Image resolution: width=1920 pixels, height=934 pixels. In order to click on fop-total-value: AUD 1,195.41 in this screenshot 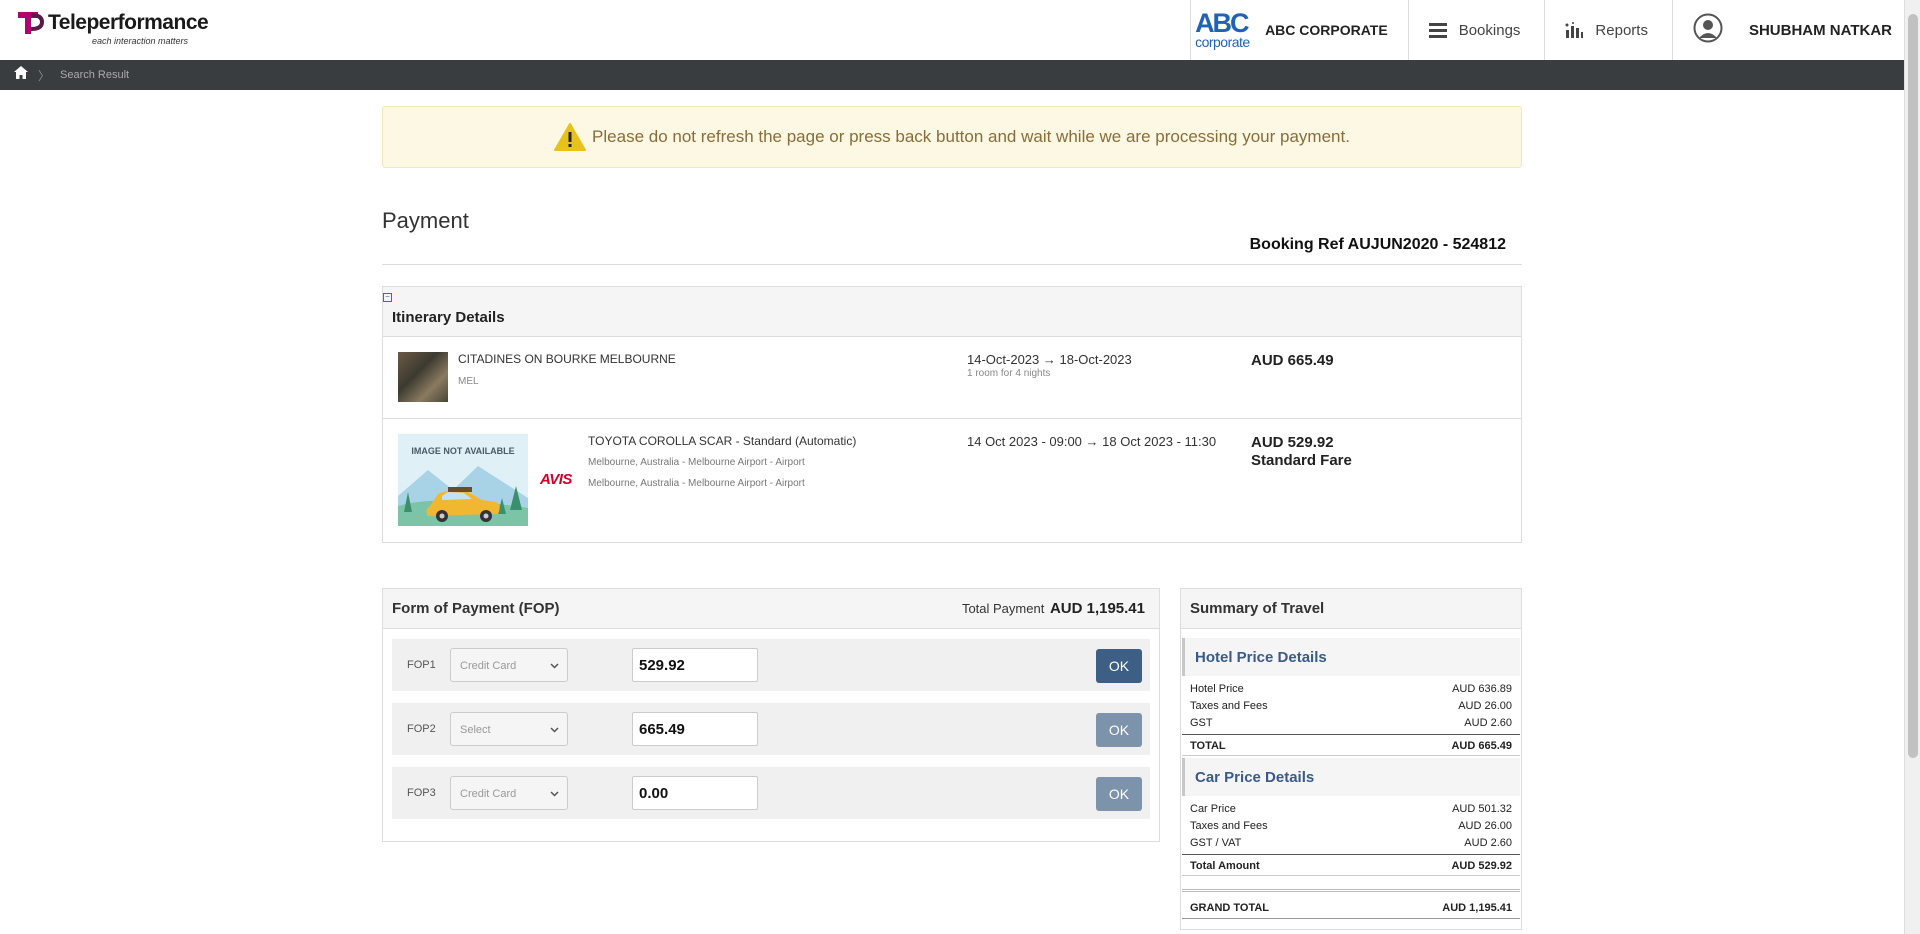, I will do `click(1097, 608)`.